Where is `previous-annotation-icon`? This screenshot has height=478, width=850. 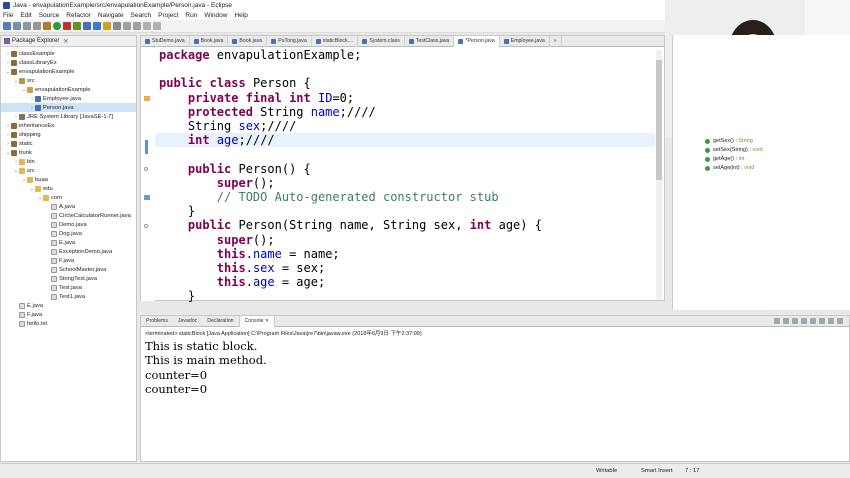 previous-annotation-icon is located at coordinates (137, 26).